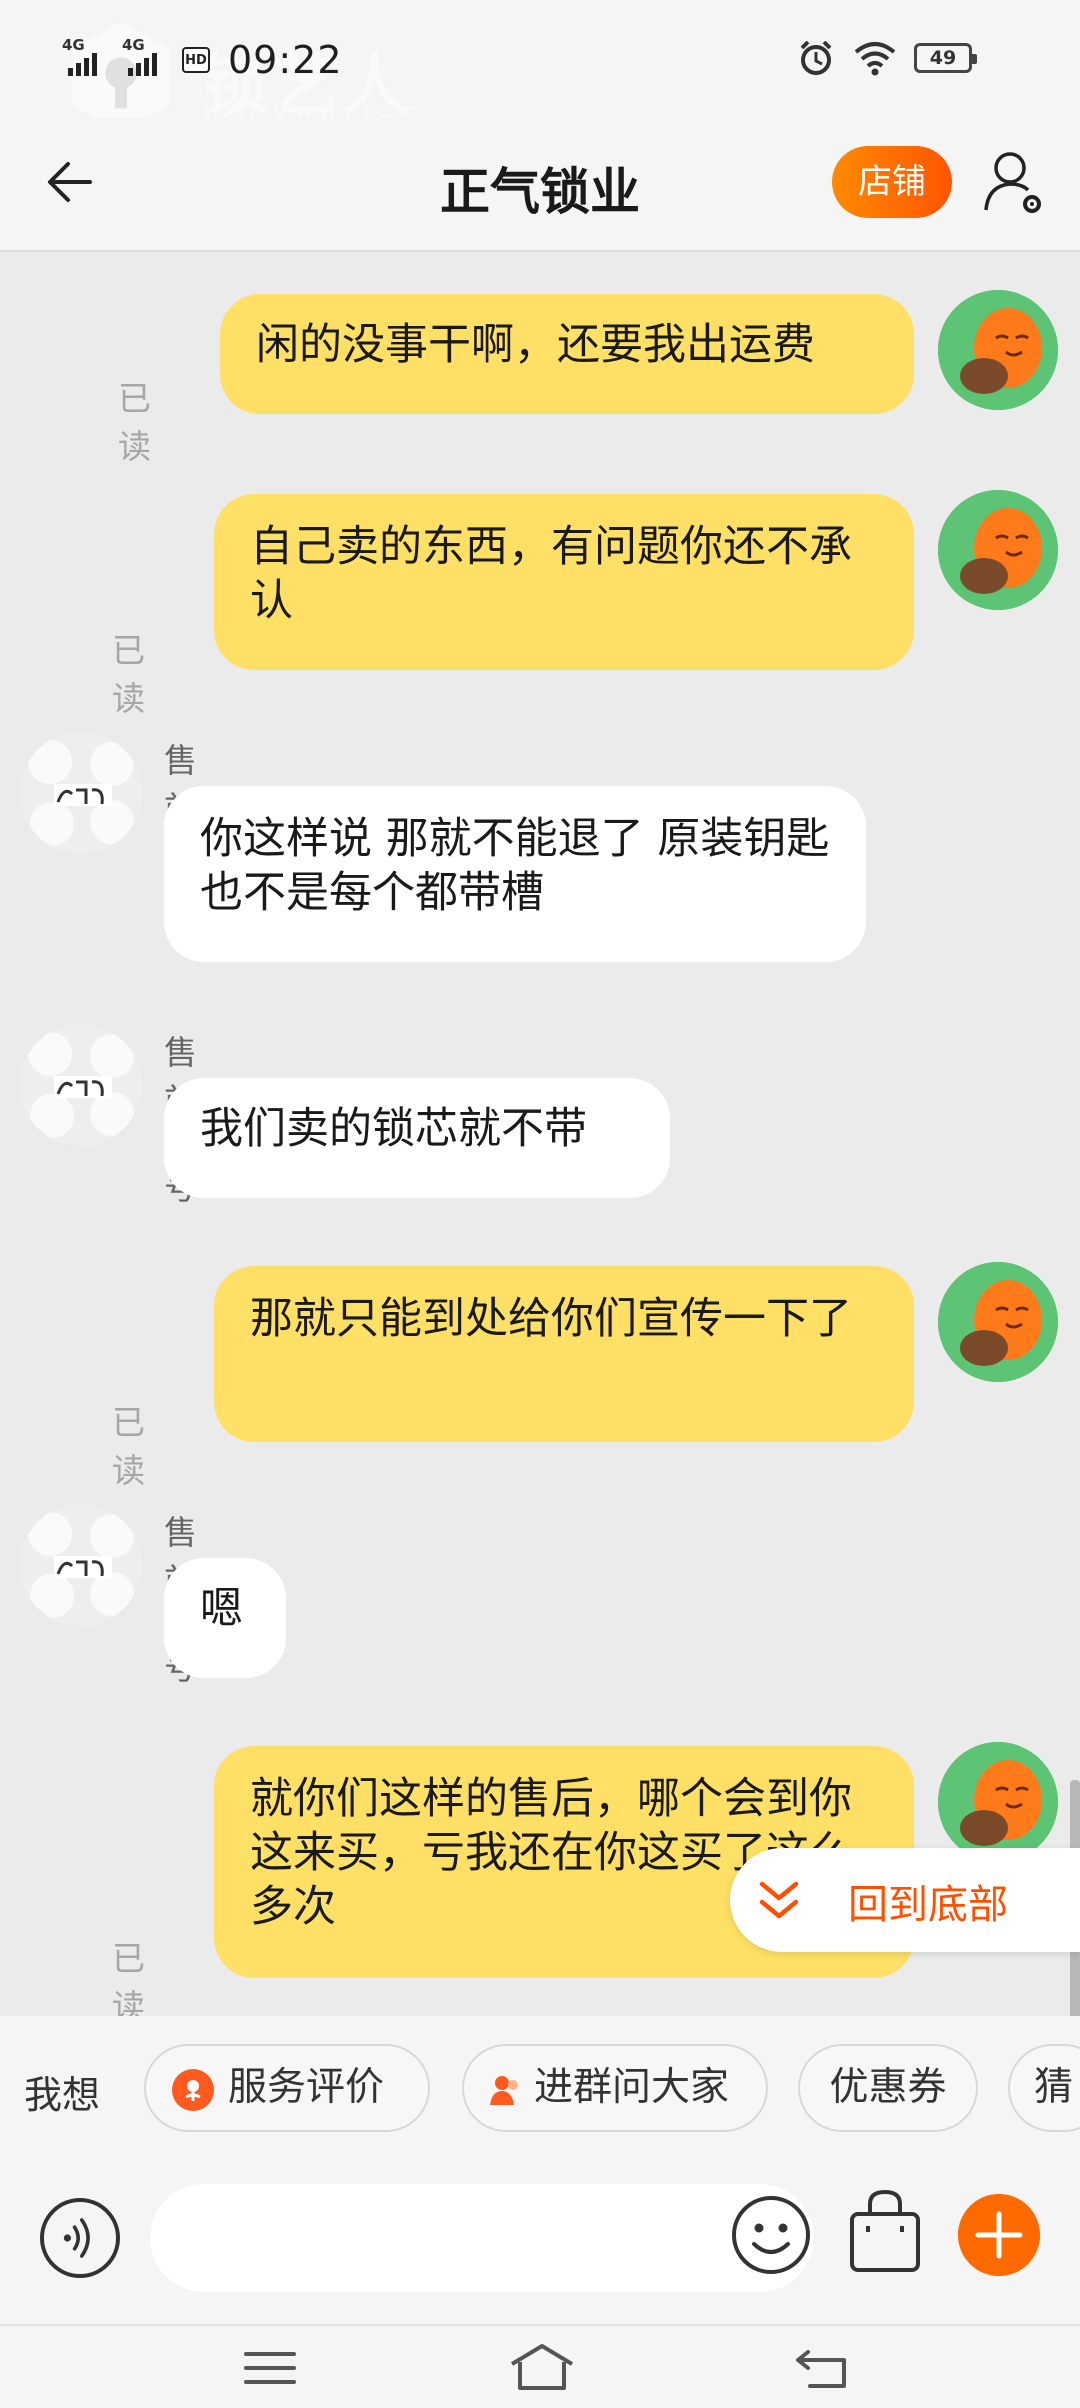 The height and width of the screenshot is (2408, 1080). I want to click on signal-2-icon: 4G, so click(147, 58).